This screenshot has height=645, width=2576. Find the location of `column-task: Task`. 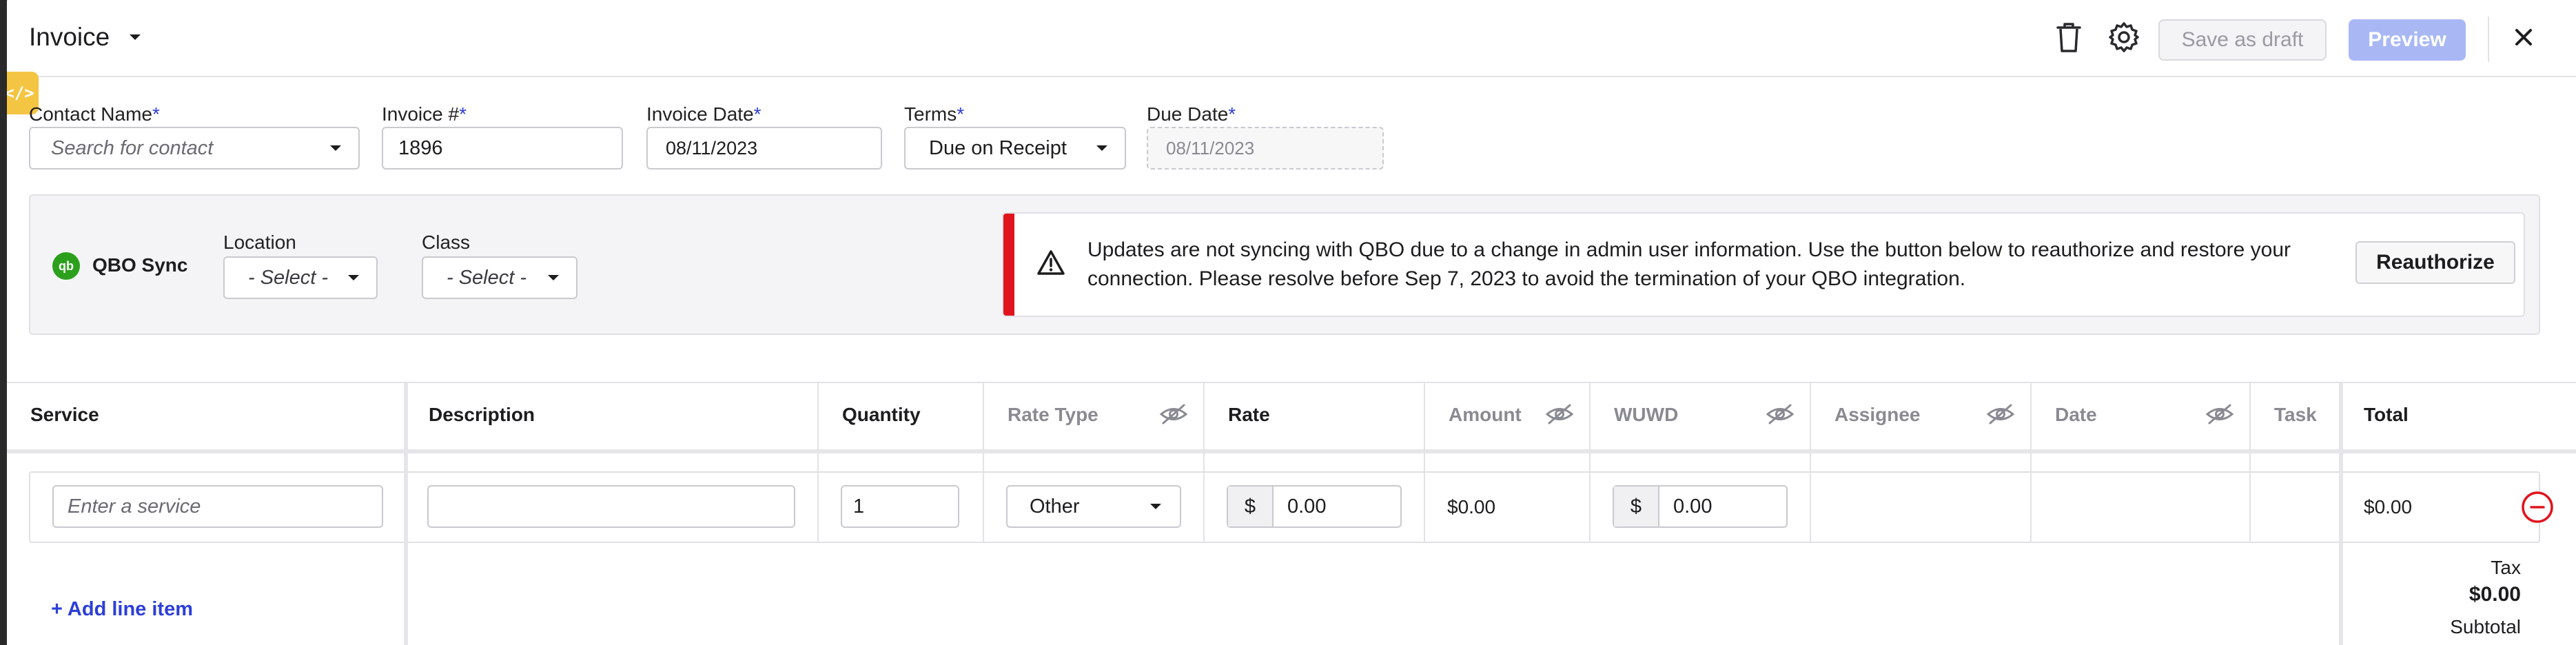

column-task: Task is located at coordinates (2295, 414).